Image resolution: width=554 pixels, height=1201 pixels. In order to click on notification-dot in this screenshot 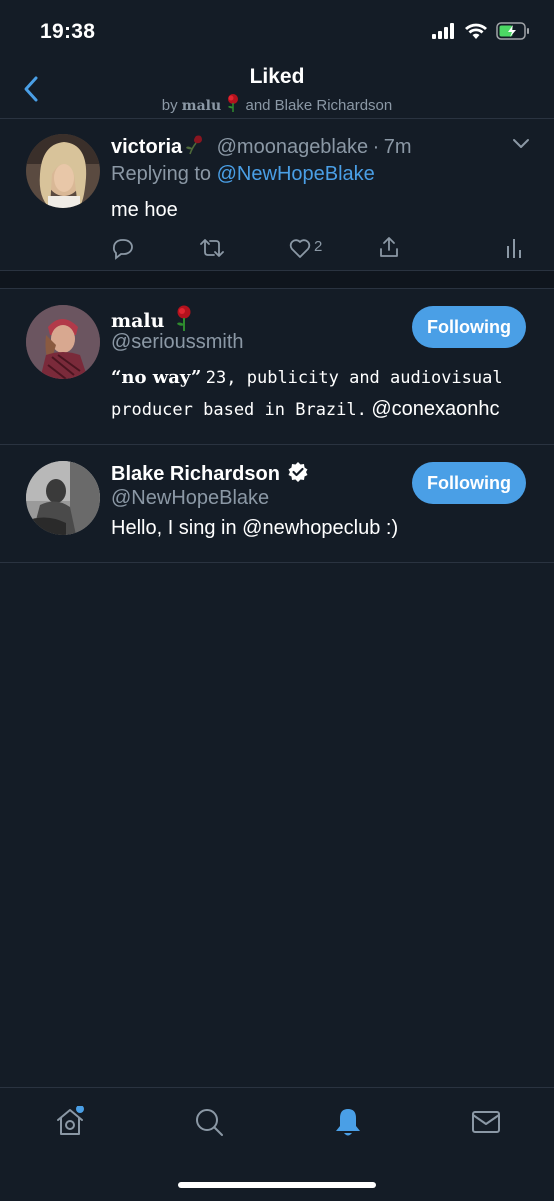, I will do `click(80, 1109)`.